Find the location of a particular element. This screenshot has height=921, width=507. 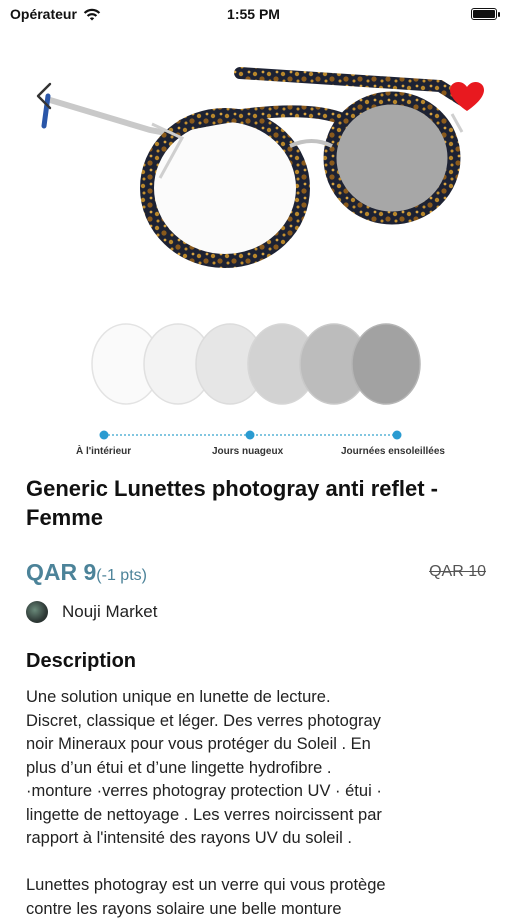

heart-icon is located at coordinates (467, 96).